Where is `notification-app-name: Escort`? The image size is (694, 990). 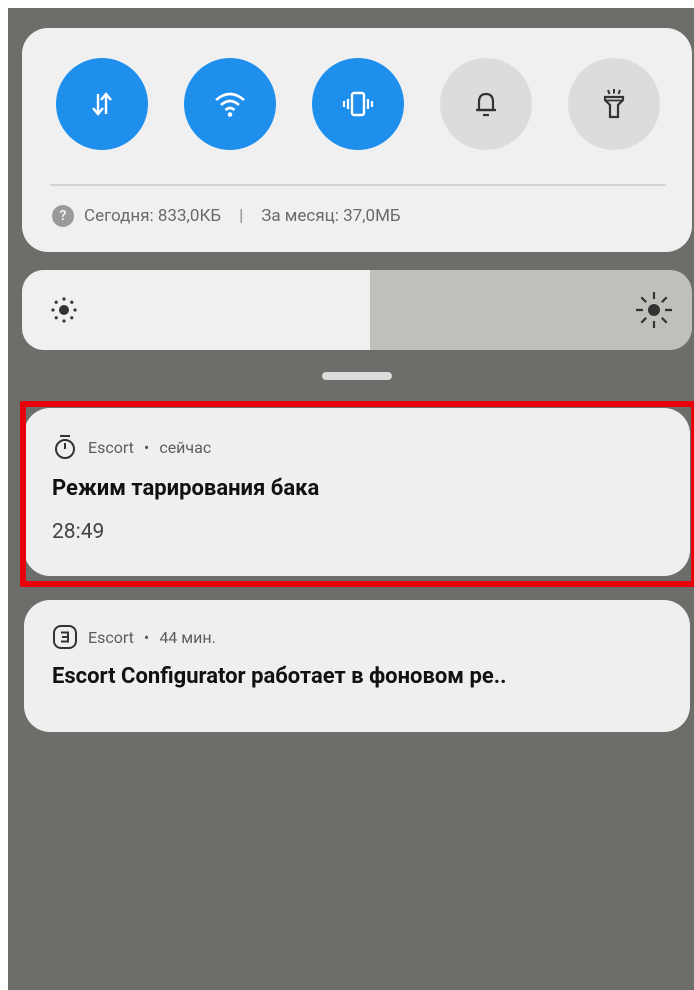 notification-app-name: Escort is located at coordinates (111, 637).